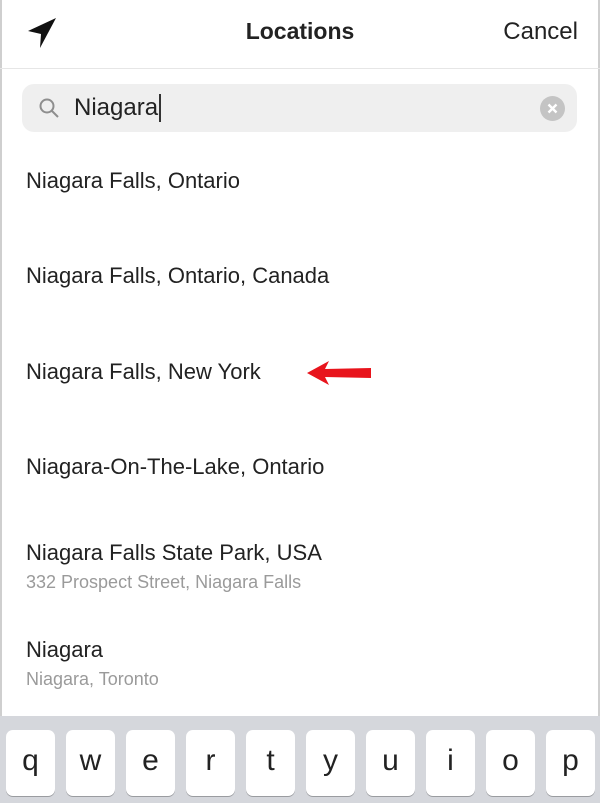  What do you see at coordinates (450, 763) in the screenshot?
I see `key-i: i` at bounding box center [450, 763].